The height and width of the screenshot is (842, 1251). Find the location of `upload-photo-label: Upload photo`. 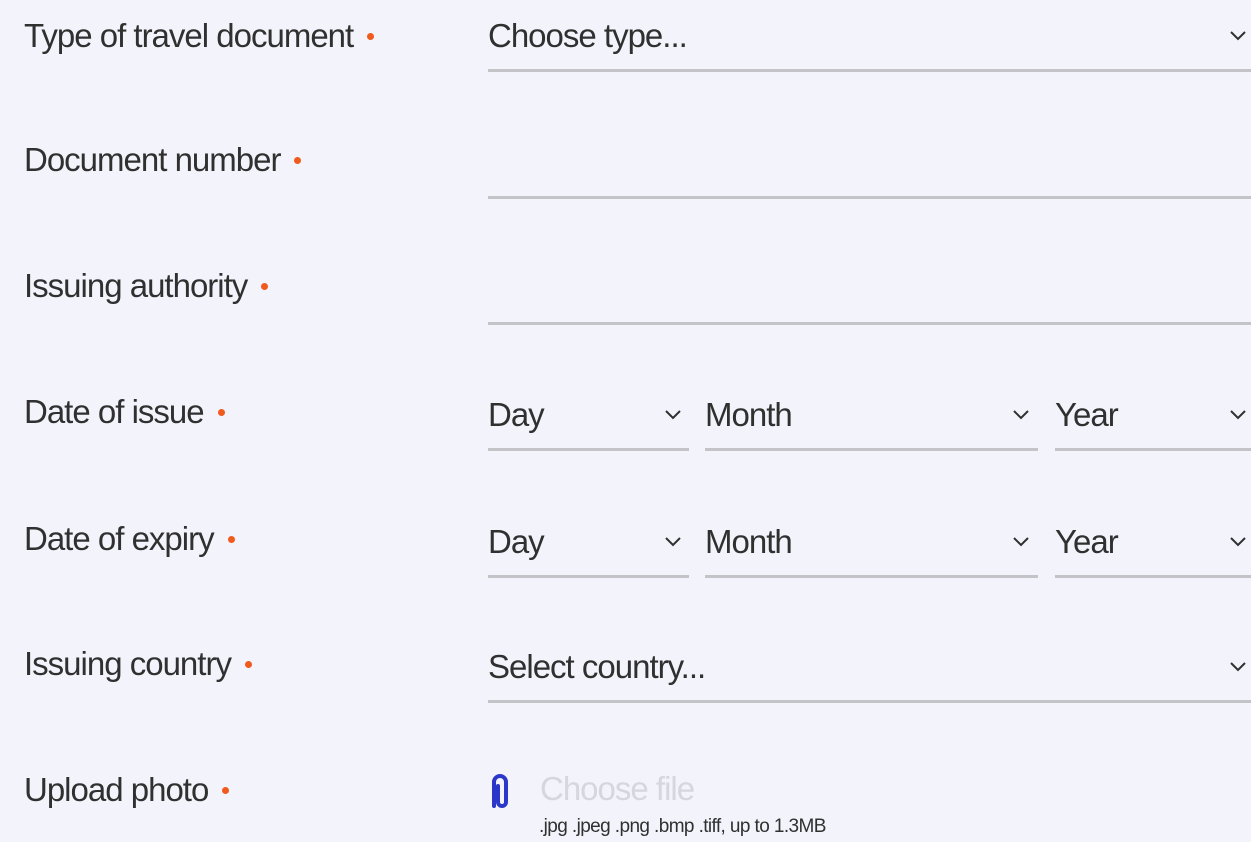

upload-photo-label: Upload photo is located at coordinates (127, 790).